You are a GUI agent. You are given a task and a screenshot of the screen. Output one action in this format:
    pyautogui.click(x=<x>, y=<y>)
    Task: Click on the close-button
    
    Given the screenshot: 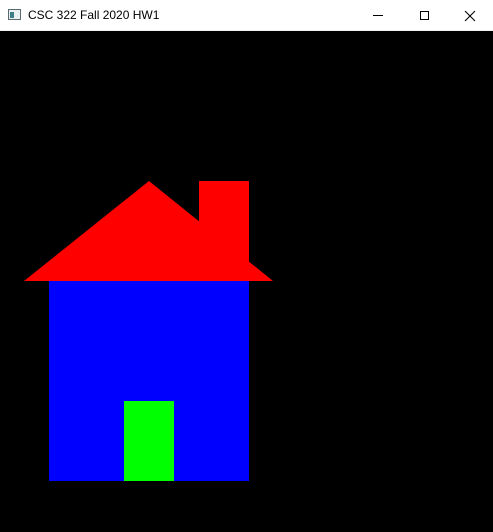 What is the action you would take?
    pyautogui.click(x=470, y=15)
    